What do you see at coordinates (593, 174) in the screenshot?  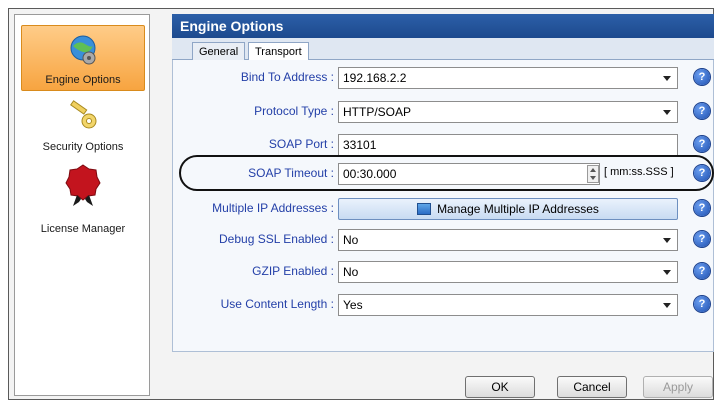 I see `spinner-stepper` at bounding box center [593, 174].